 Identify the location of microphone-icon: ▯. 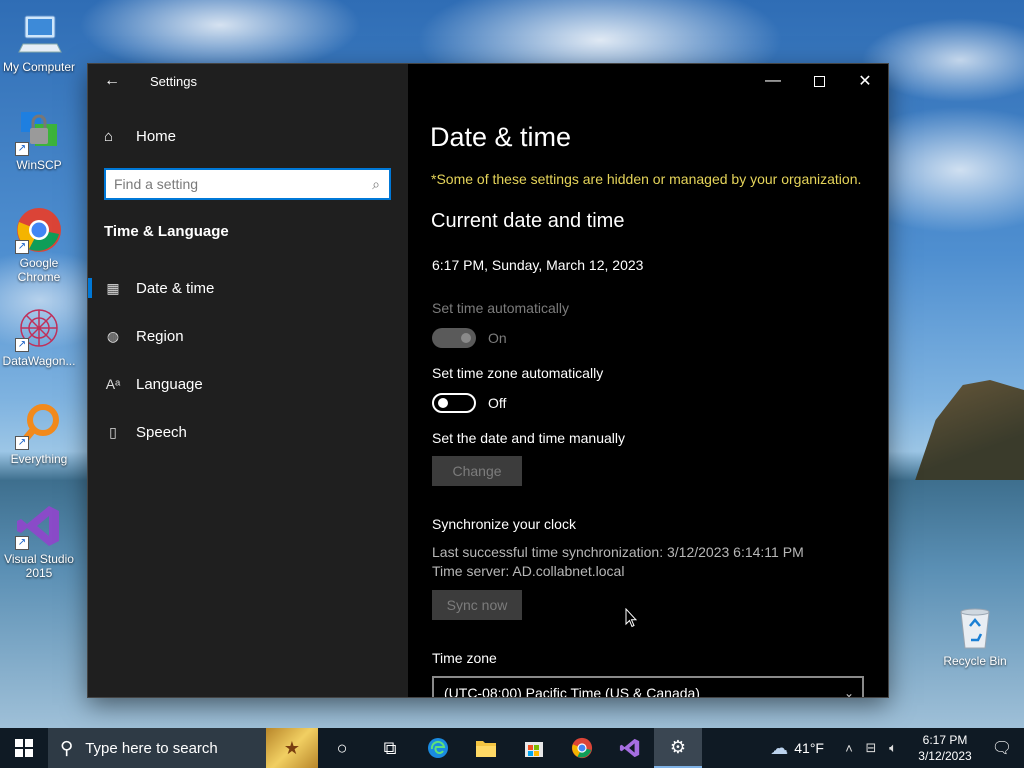
(113, 431).